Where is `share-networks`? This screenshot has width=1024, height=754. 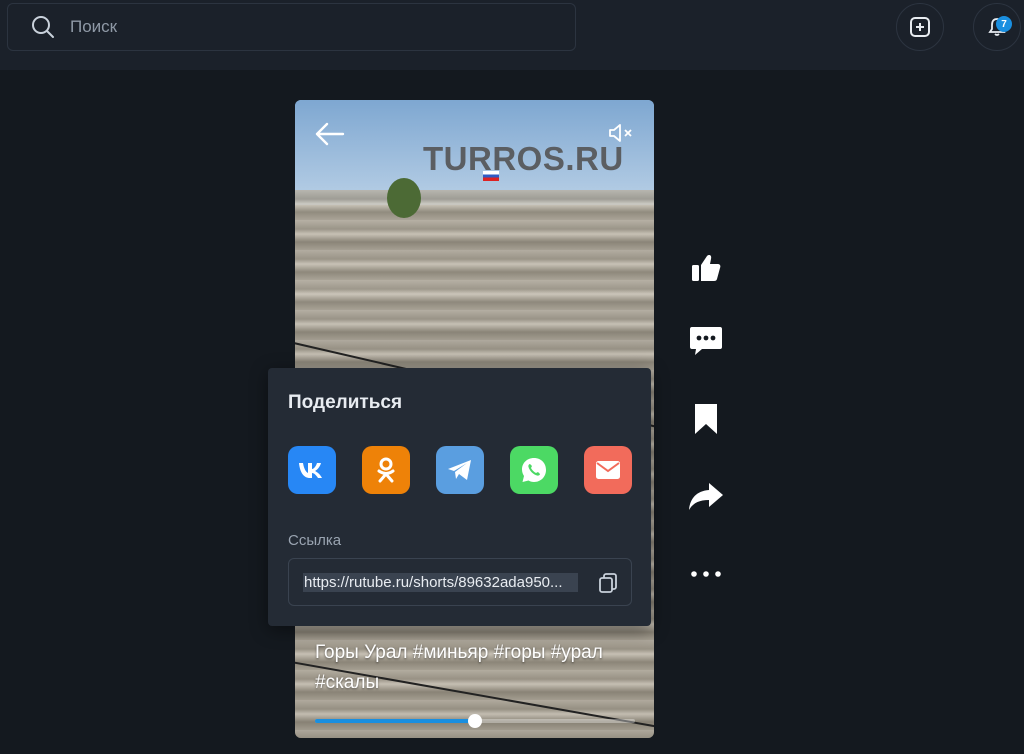
share-networks is located at coordinates (460, 470).